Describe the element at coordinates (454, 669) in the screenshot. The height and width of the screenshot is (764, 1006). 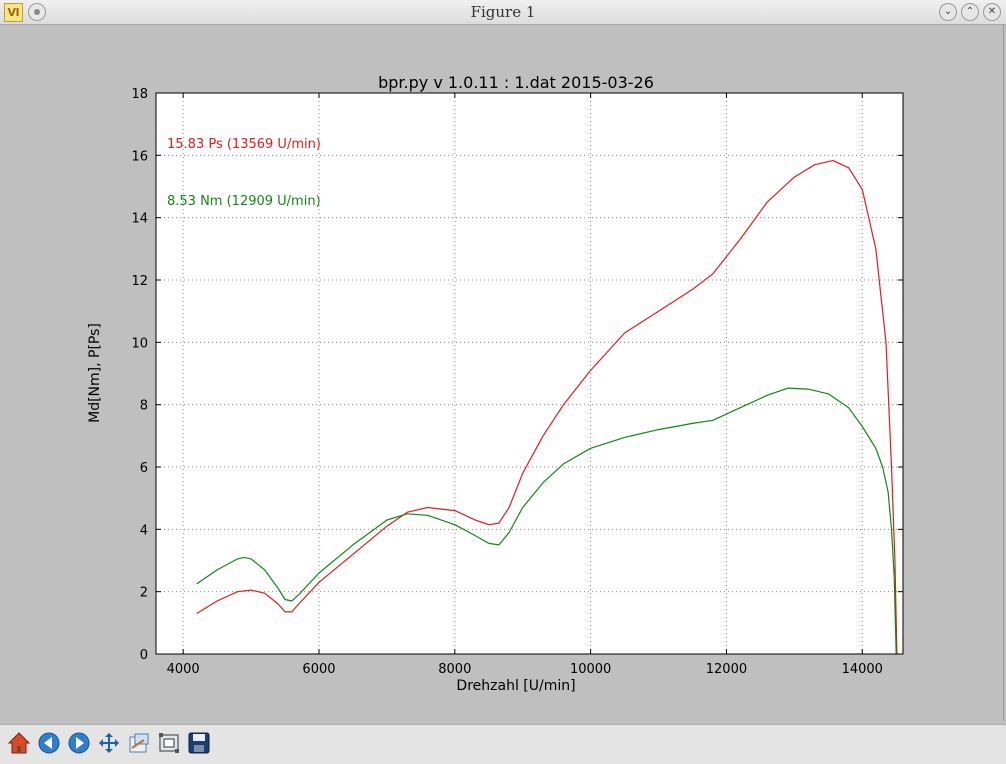
I see `x-tick-label: 8000` at that location.